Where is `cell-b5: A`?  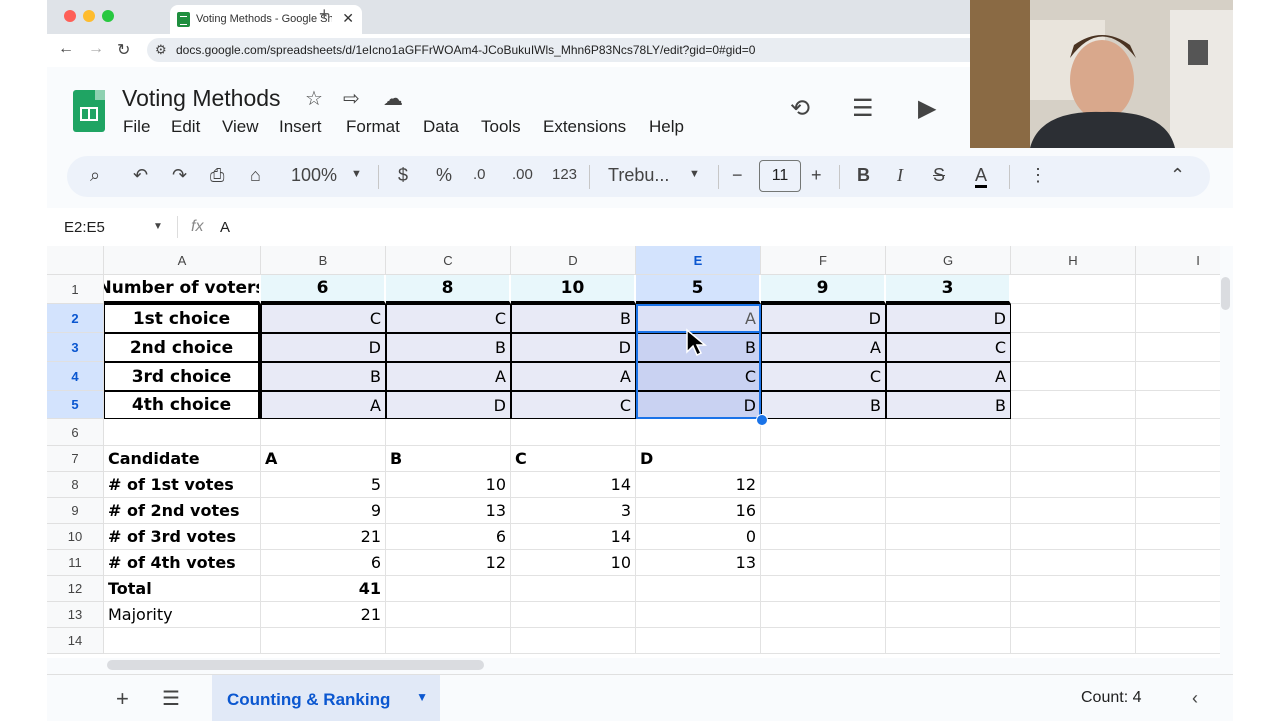
cell-b5: A is located at coordinates (323, 405).